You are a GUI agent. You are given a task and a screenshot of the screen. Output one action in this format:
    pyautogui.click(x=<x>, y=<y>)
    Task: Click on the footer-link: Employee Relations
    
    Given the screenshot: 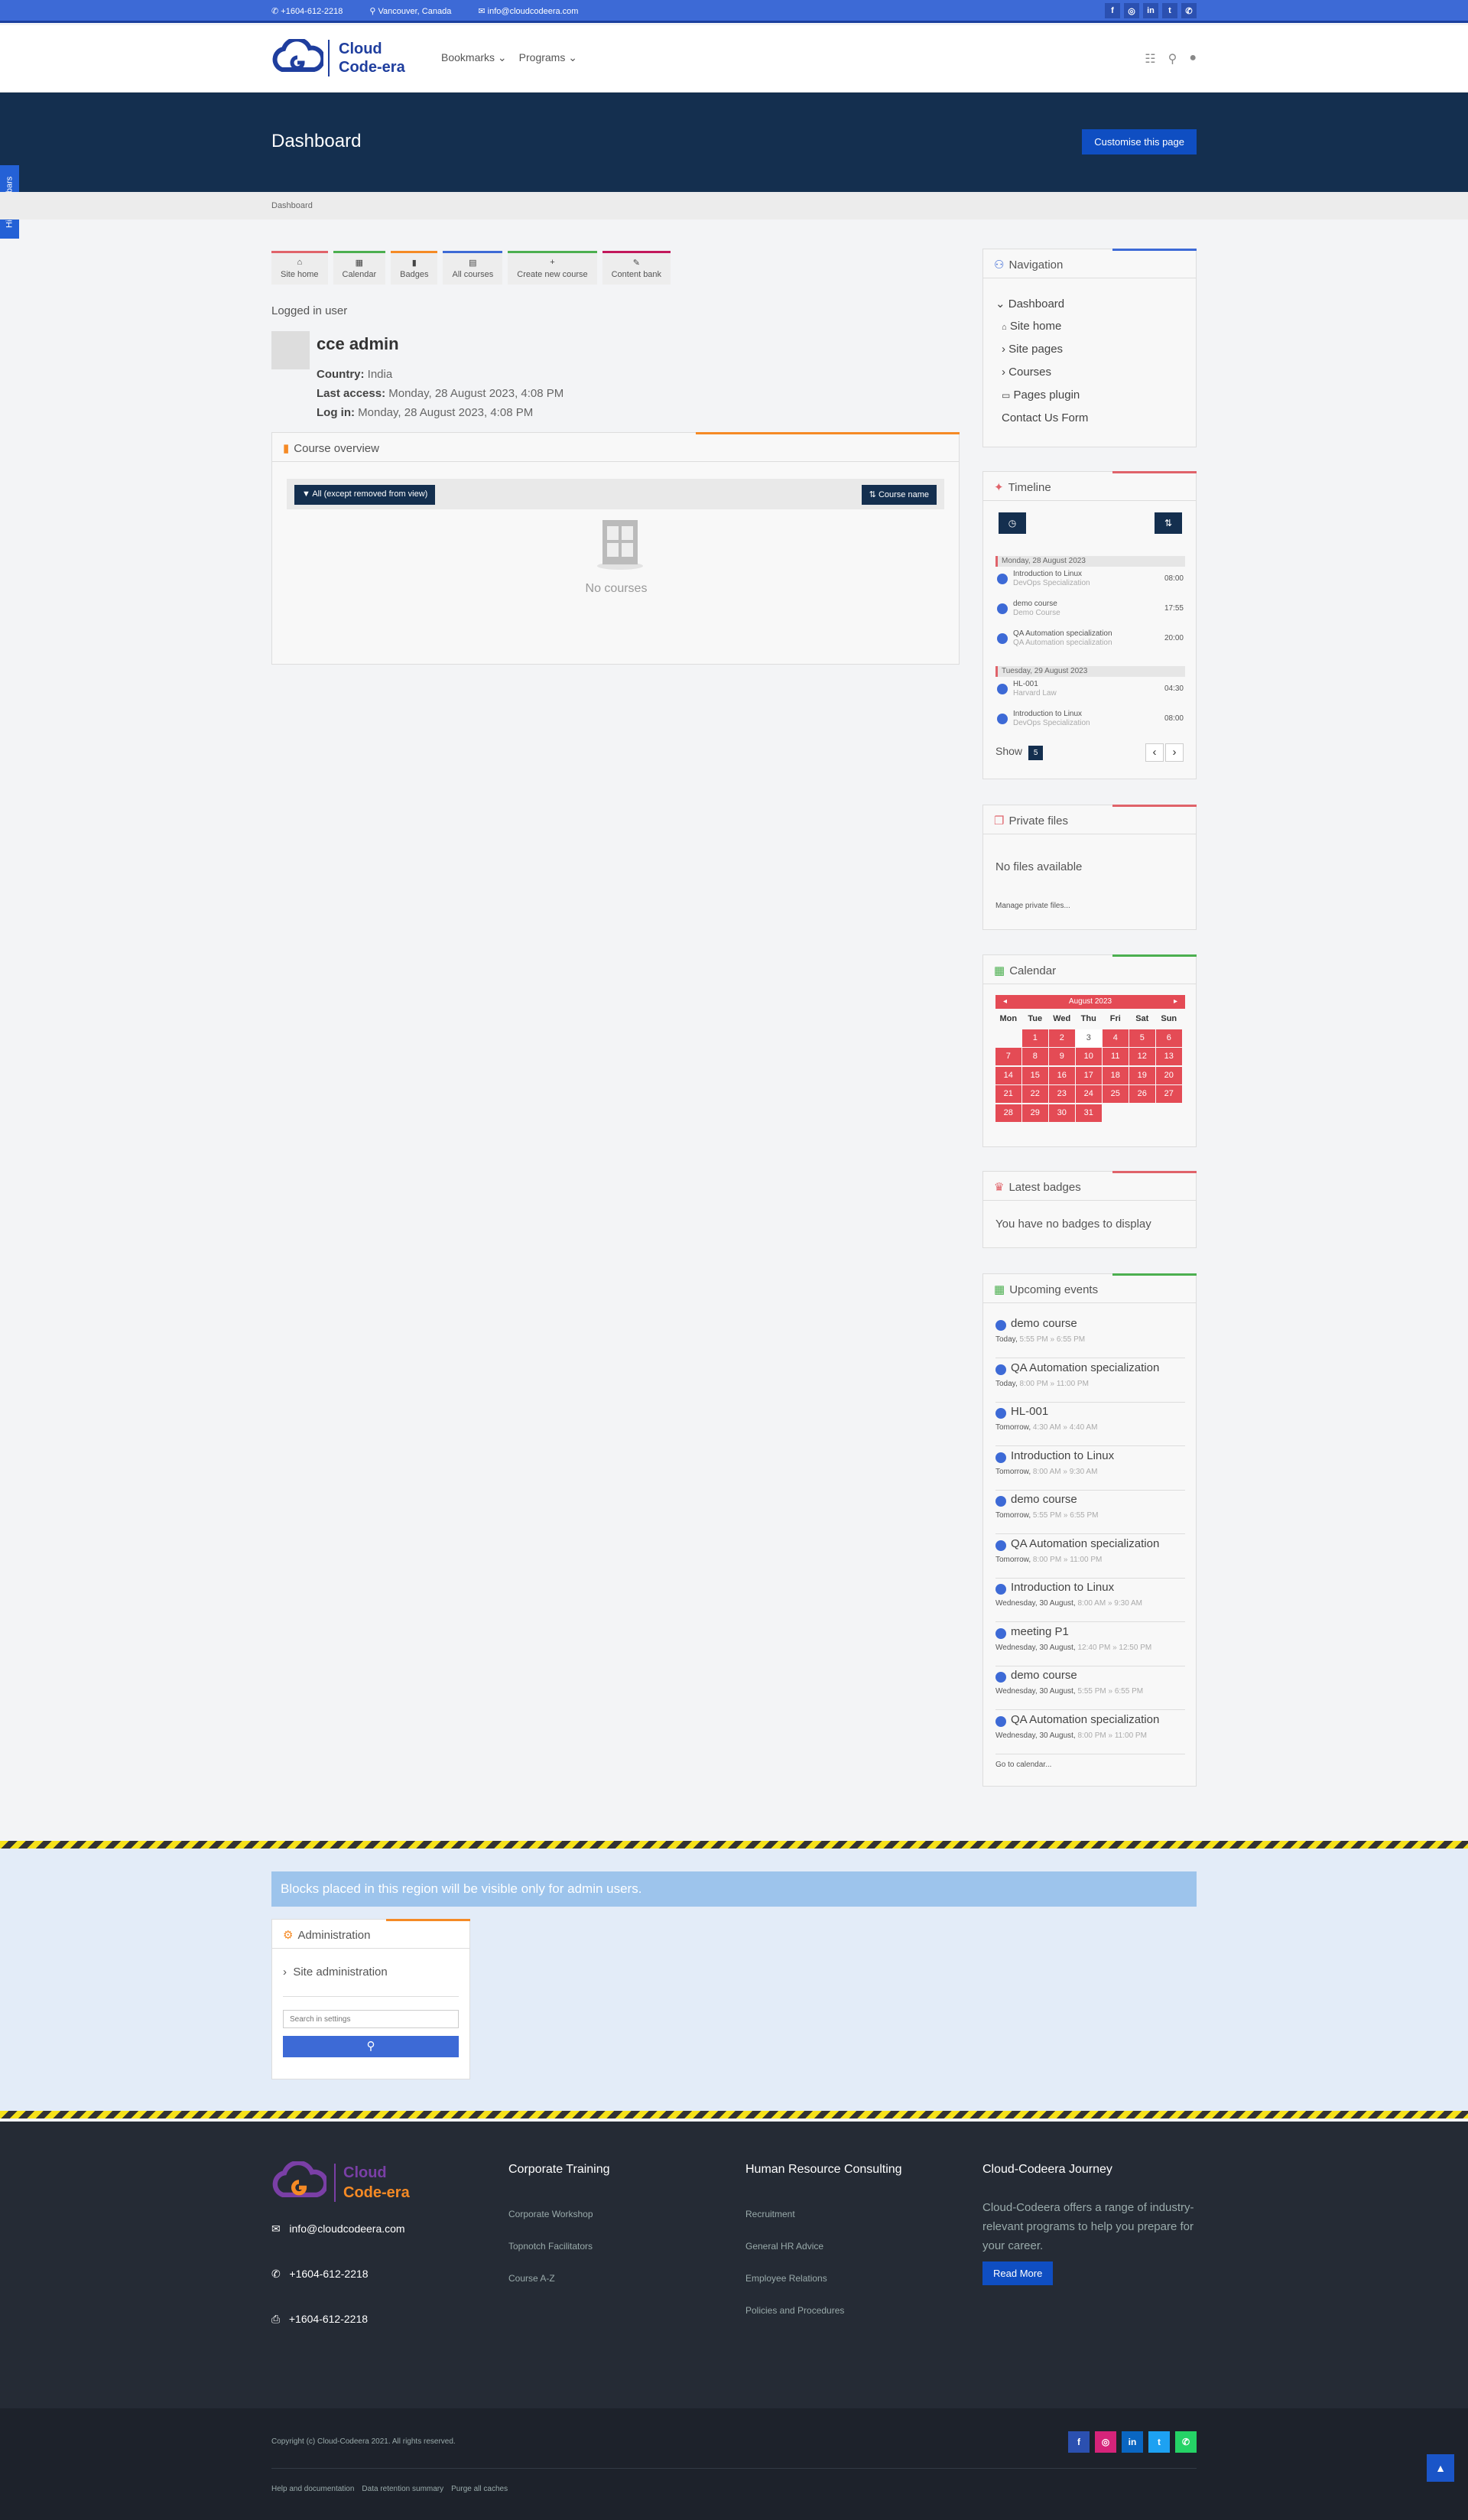 What is the action you would take?
    pyautogui.click(x=823, y=2278)
    